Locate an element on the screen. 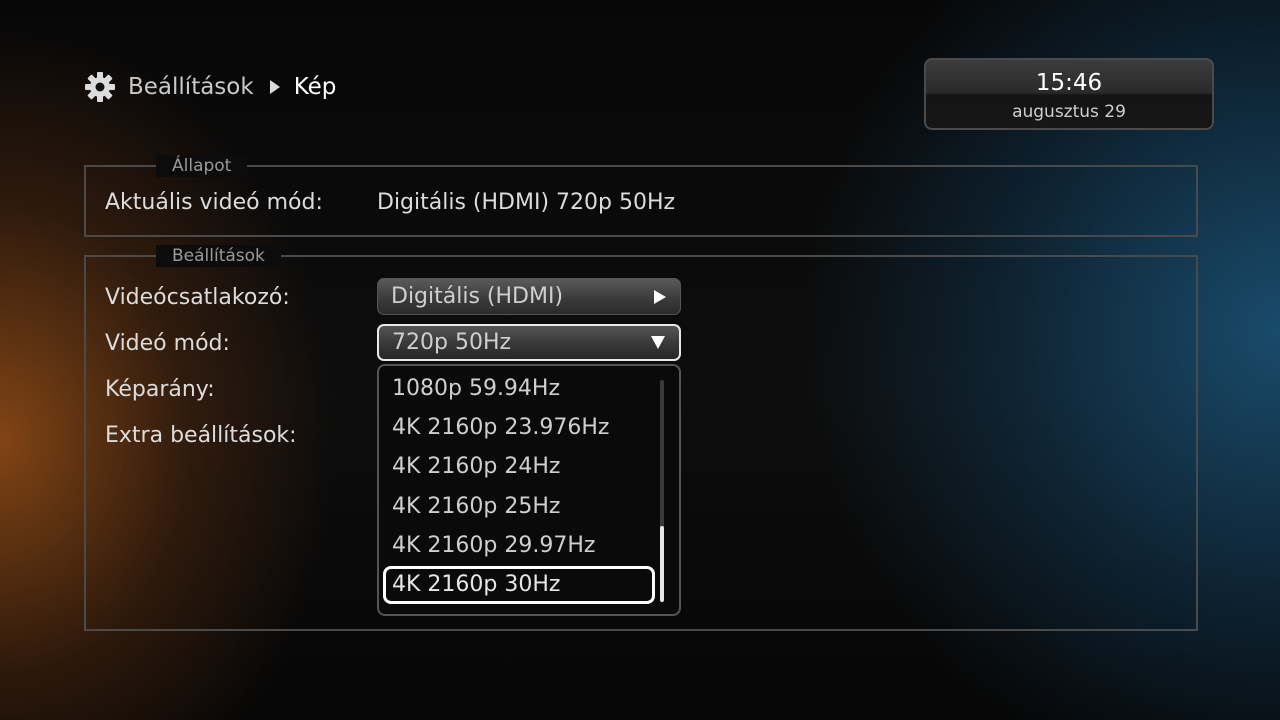  arrow-right-icon is located at coordinates (660, 296).